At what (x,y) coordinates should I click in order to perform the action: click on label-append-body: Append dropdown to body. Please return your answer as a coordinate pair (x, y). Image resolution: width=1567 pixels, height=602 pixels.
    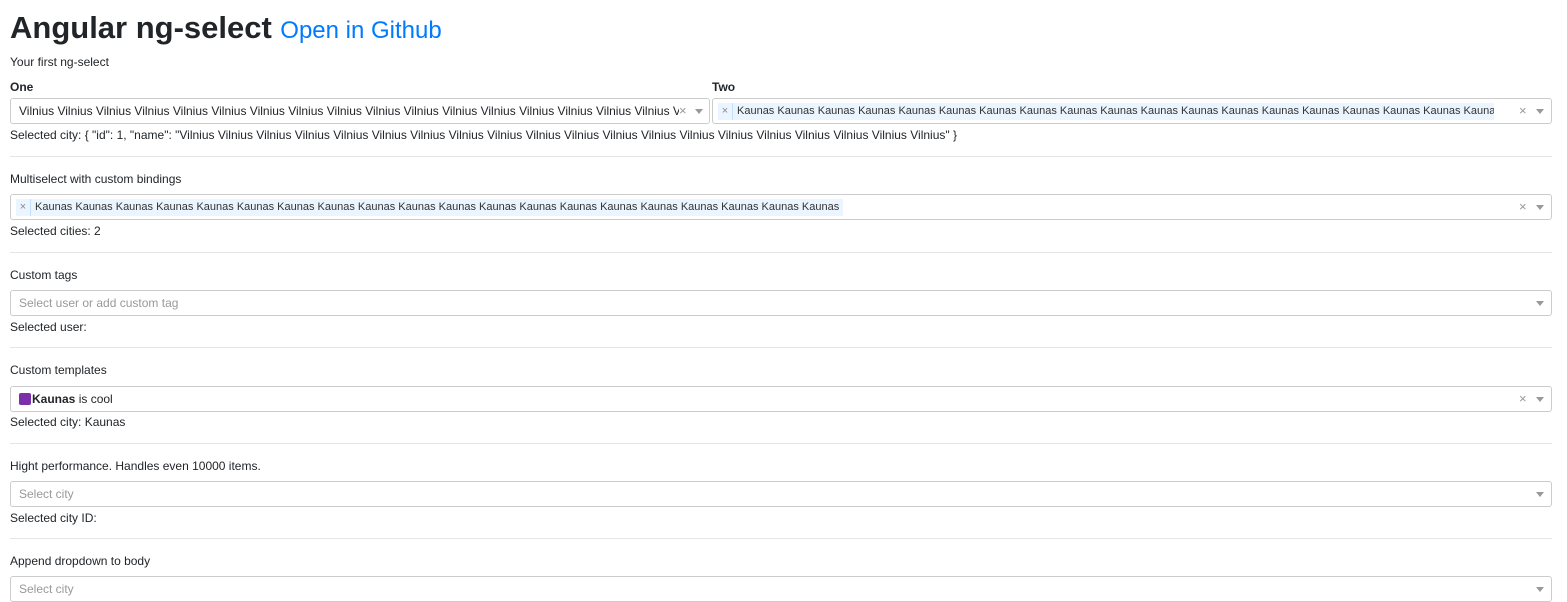
    Looking at the image, I should click on (80, 561).